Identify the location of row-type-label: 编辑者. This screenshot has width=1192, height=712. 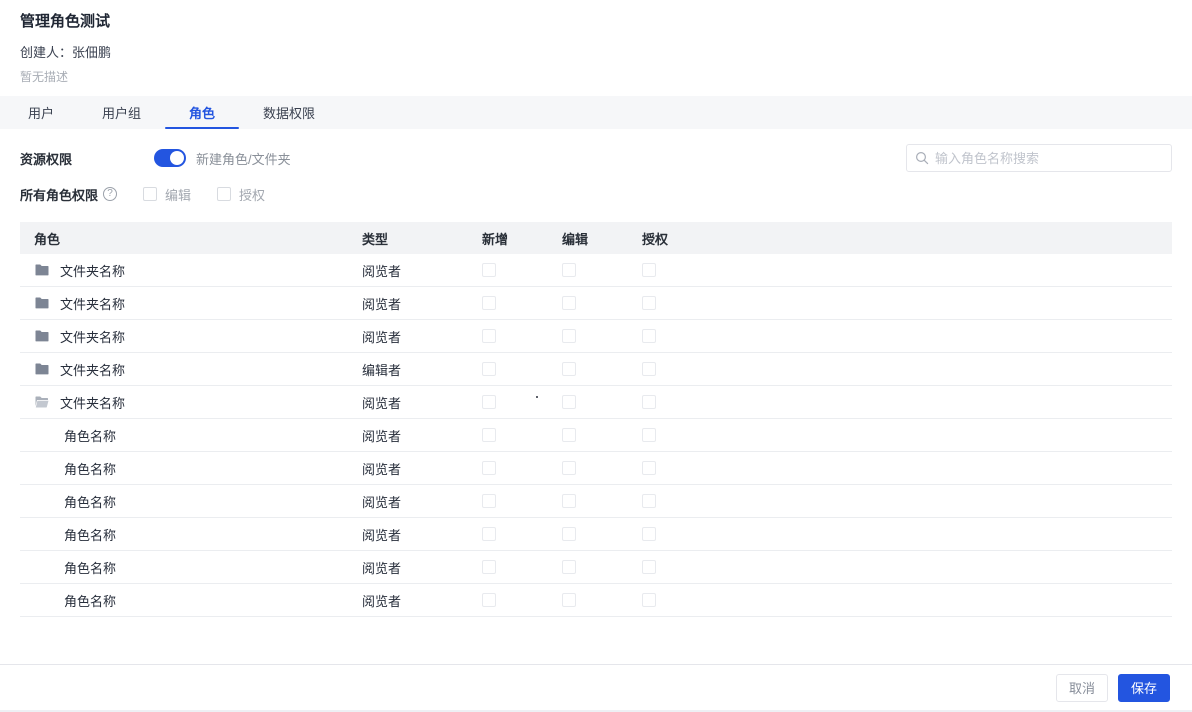
(382, 370).